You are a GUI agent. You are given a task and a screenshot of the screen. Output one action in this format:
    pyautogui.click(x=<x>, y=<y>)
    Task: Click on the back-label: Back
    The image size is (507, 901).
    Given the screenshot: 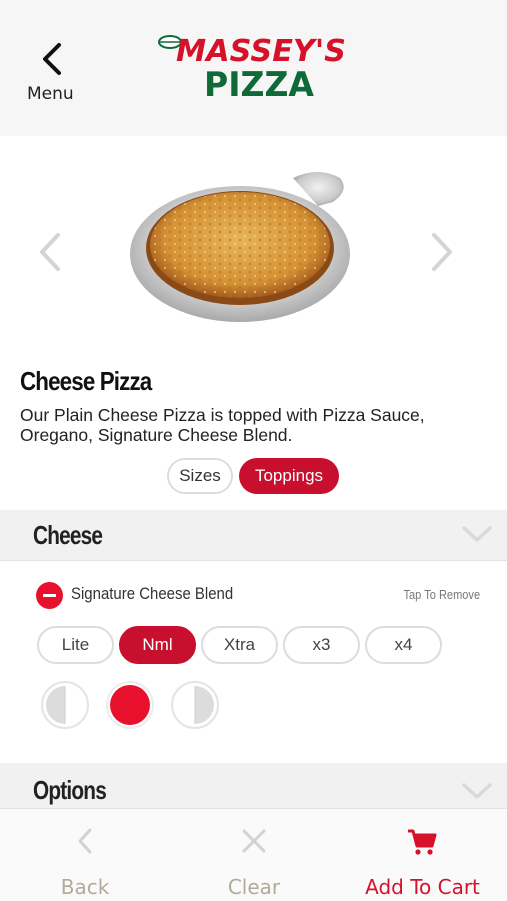 What is the action you would take?
    pyautogui.click(x=85, y=887)
    